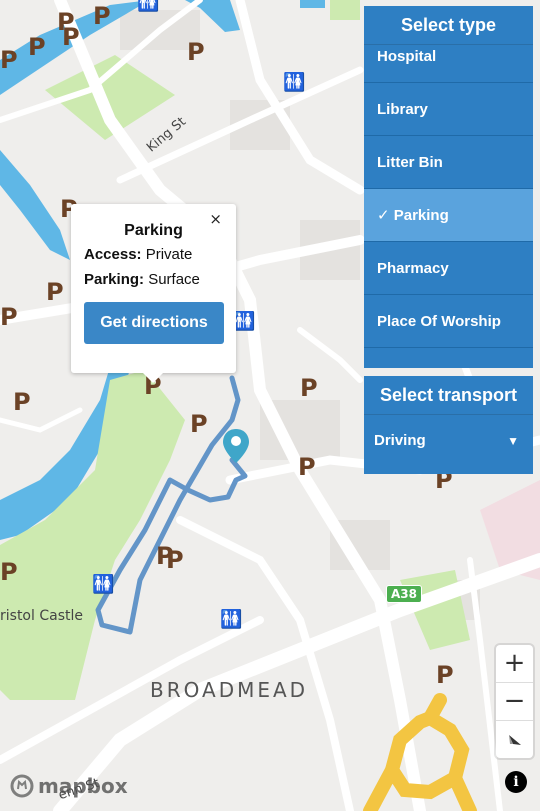  What do you see at coordinates (448, 162) in the screenshot?
I see `type-item-litter-bin: Litter Bin` at bounding box center [448, 162].